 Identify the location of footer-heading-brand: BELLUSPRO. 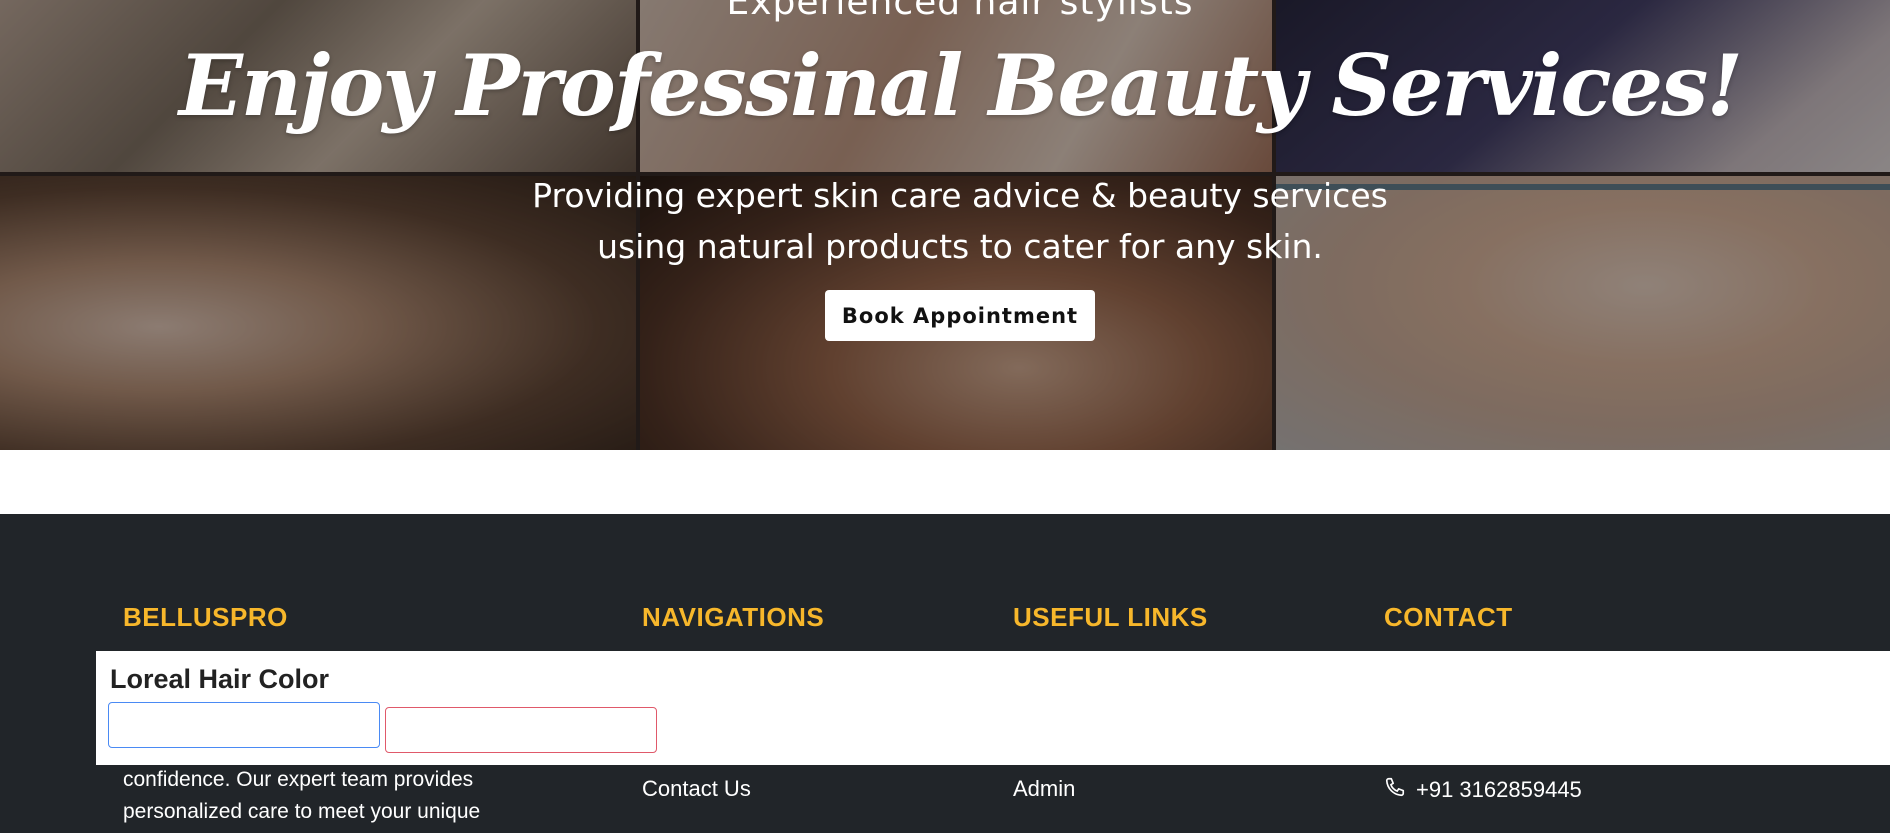
(205, 617).